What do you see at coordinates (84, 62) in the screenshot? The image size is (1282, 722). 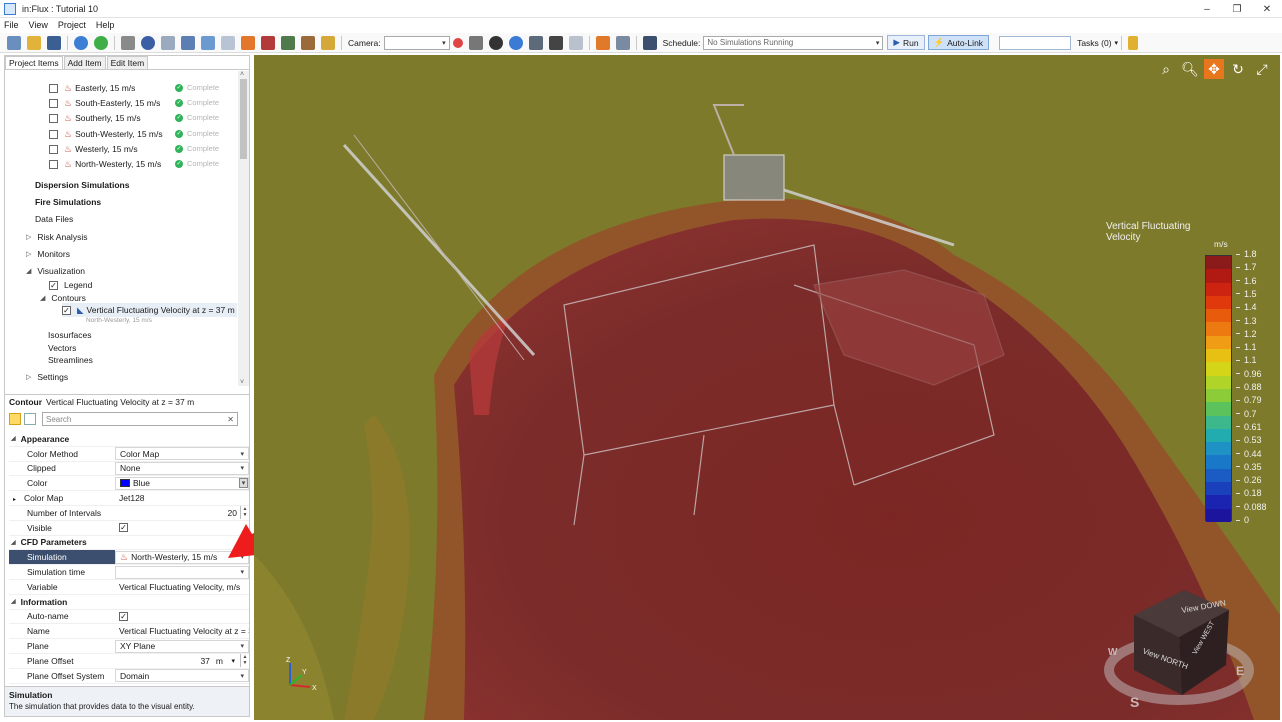 I see `tab-add-item: Add Item` at bounding box center [84, 62].